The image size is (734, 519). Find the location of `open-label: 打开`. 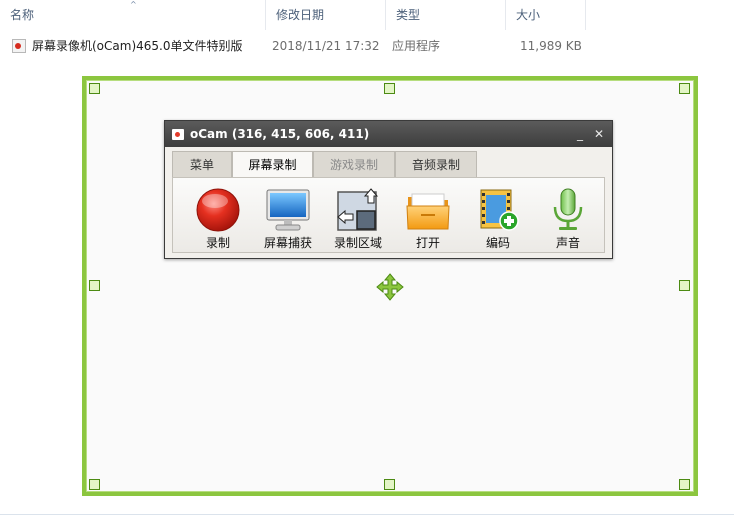

open-label: 打开 is located at coordinates (427, 243).